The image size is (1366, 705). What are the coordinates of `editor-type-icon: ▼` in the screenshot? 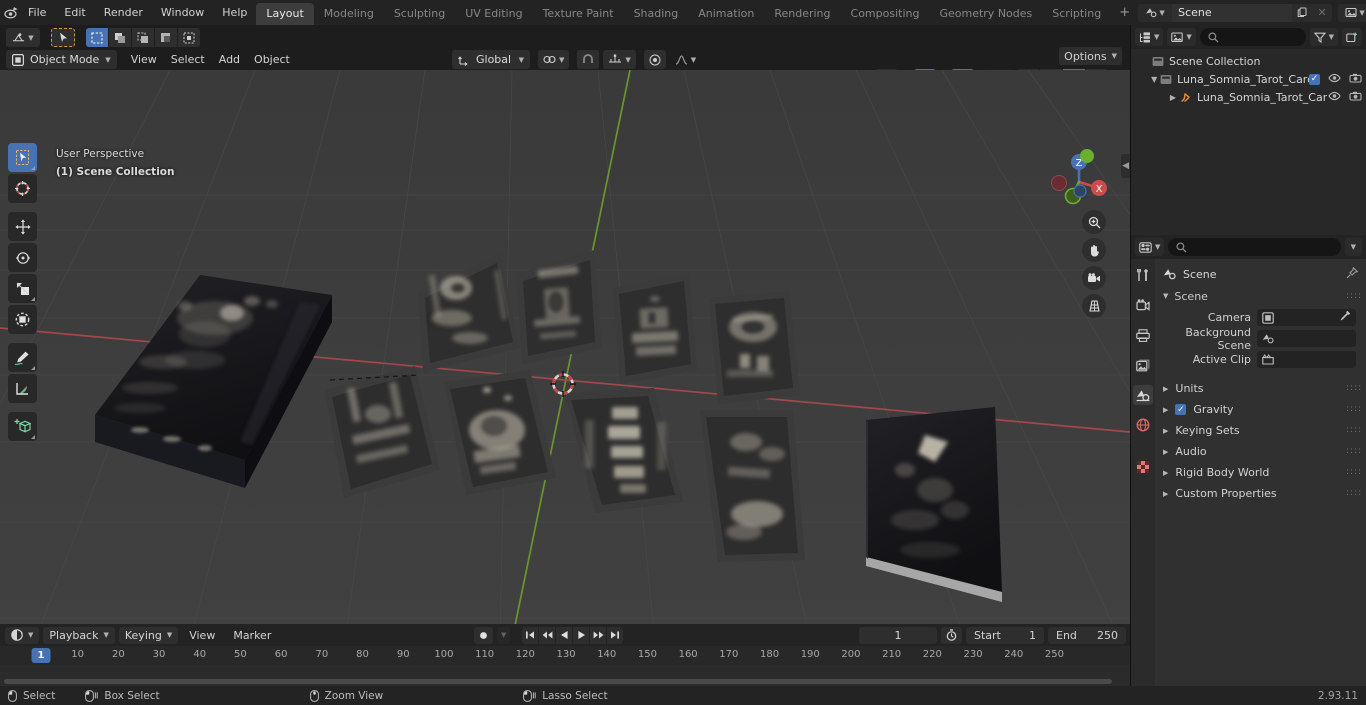 It's located at (23, 37).